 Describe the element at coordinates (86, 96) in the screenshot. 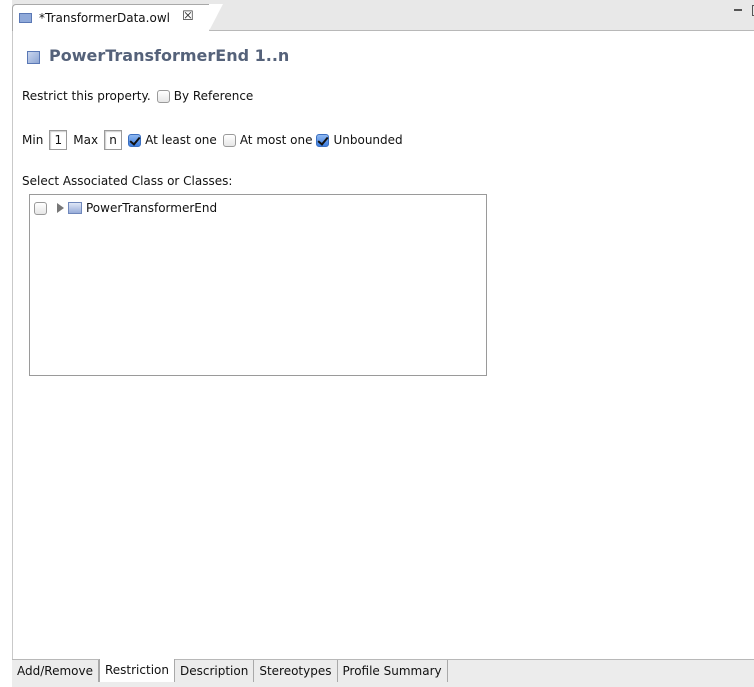

I see `restrict-label: Restrict this property.` at that location.